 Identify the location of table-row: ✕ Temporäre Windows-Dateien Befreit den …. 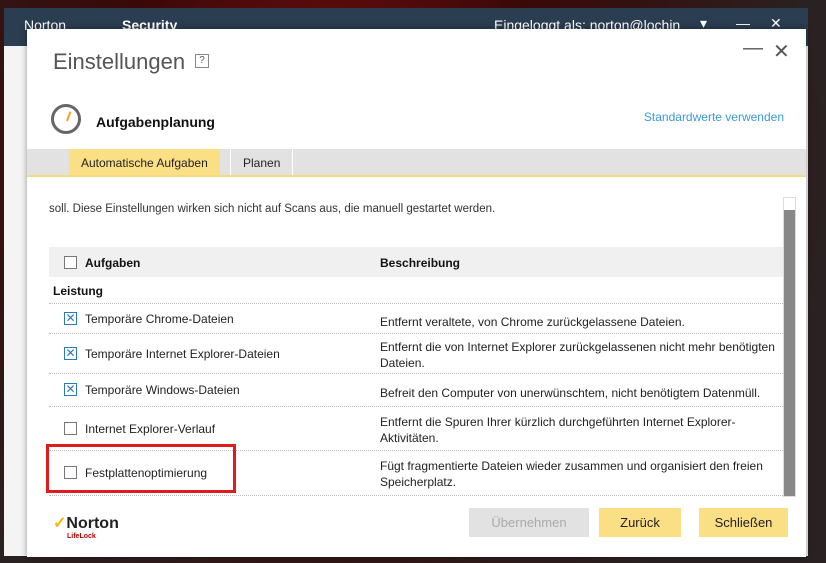
(416, 390).